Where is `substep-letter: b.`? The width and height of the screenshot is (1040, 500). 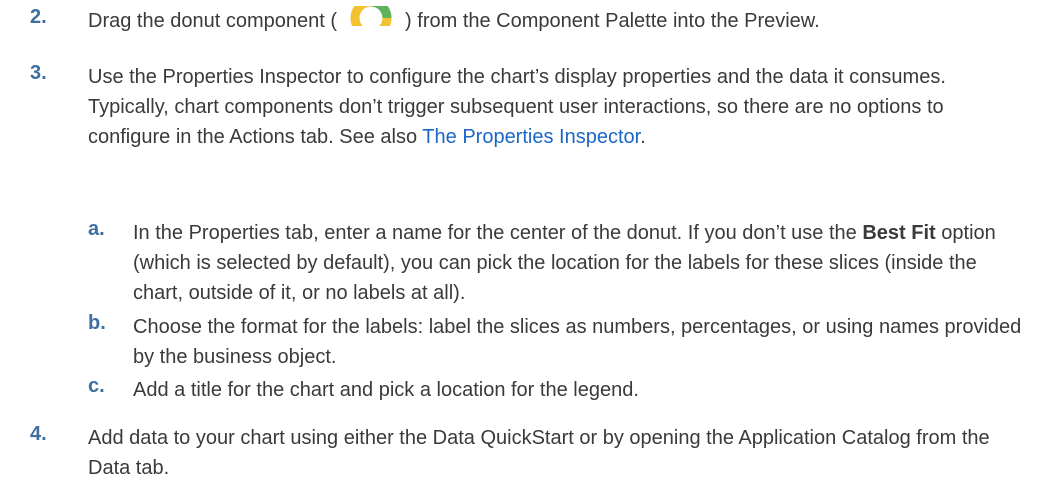 substep-letter: b. is located at coordinates (97, 323).